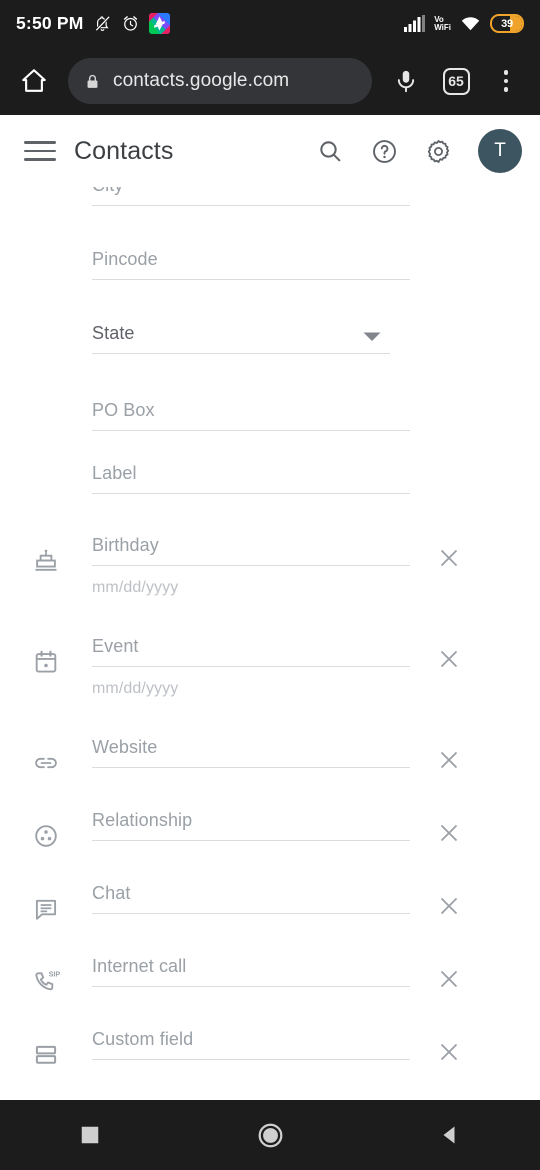  I want to click on battery-percent: 39, so click(507, 23).